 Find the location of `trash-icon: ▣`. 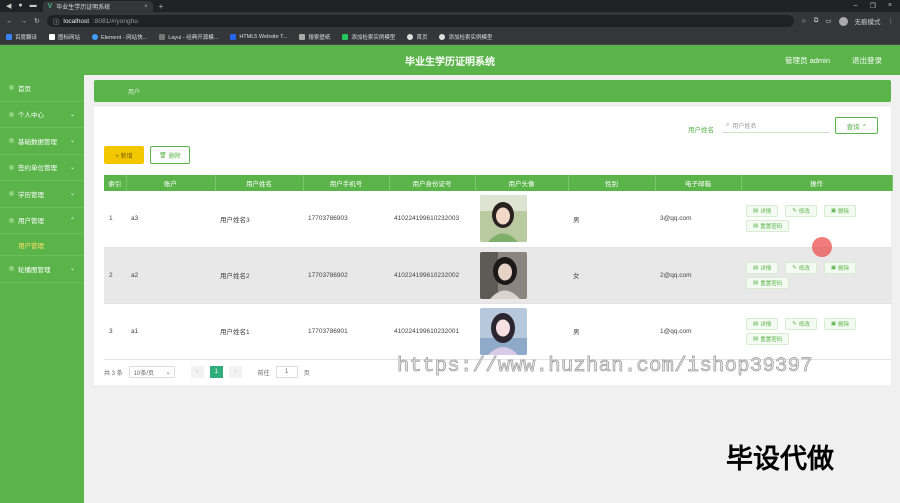

trash-icon: ▣ is located at coordinates (833, 211).